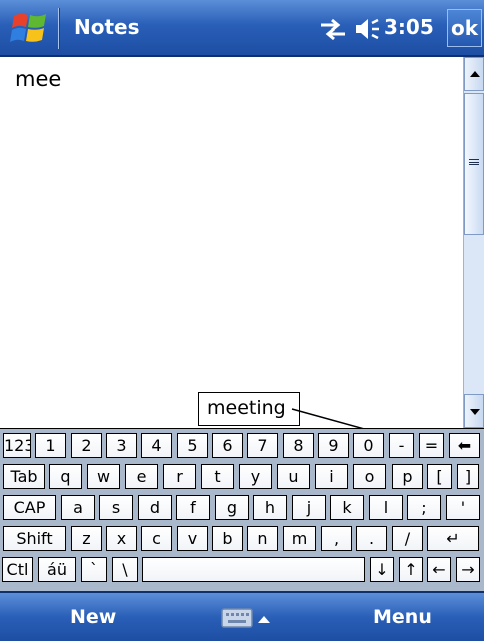 The height and width of the screenshot is (641, 484). I want to click on clock: 3:05, so click(409, 27).